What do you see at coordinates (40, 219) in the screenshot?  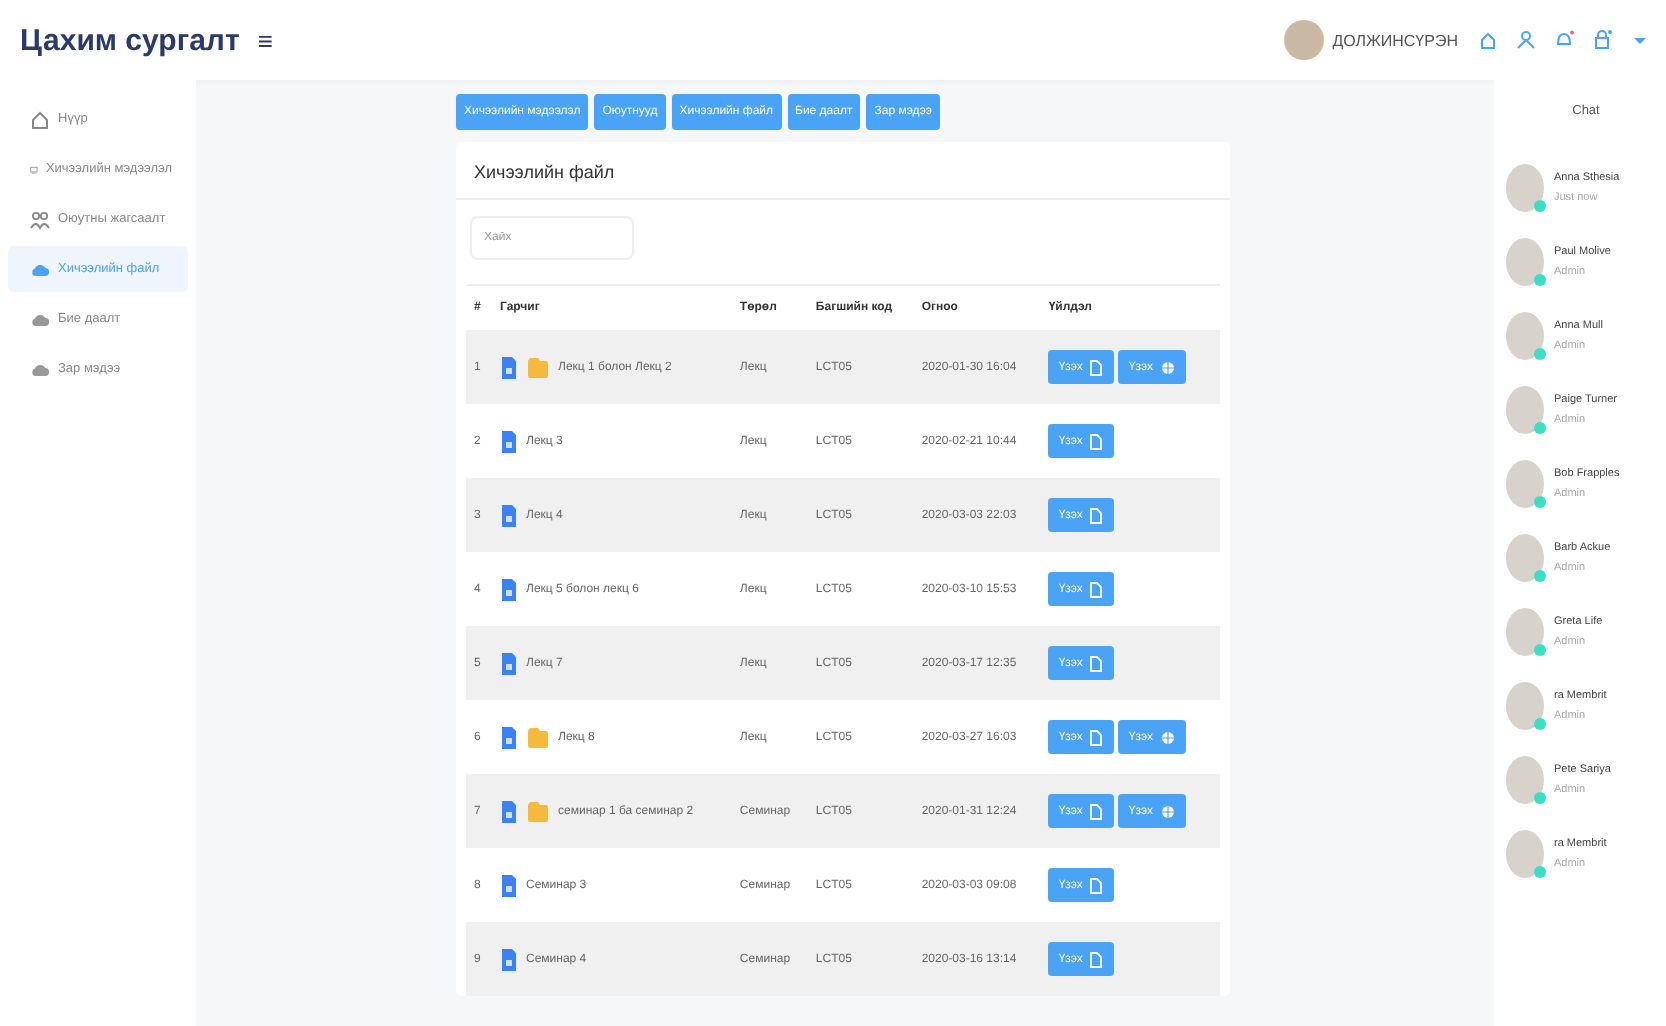 I see `people-icon` at bounding box center [40, 219].